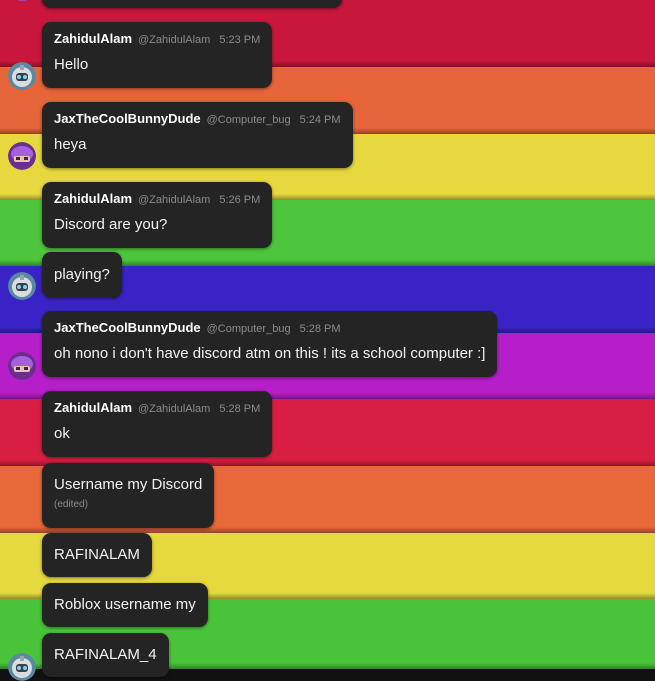 The height and width of the screenshot is (681, 655). Describe the element at coordinates (62, 433) in the screenshot. I see `message-text: ok` at that location.